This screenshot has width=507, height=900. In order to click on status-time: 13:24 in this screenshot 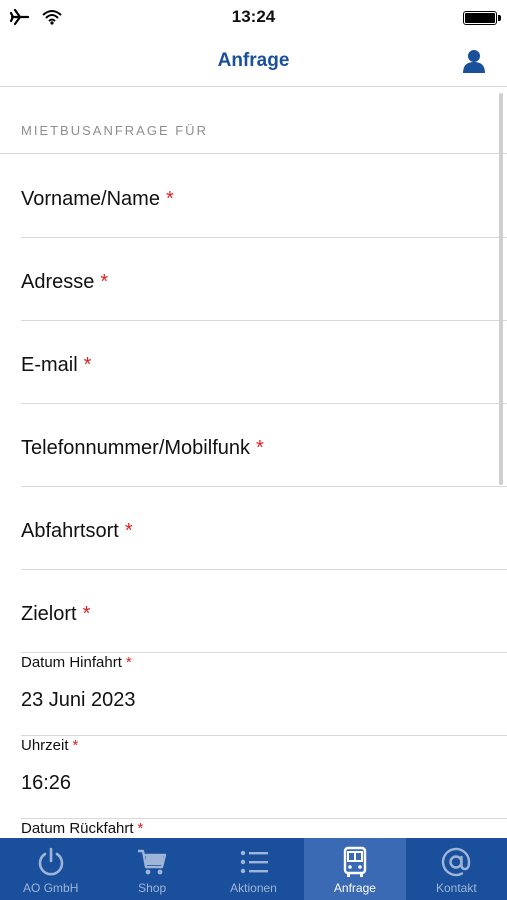, I will do `click(253, 16)`.